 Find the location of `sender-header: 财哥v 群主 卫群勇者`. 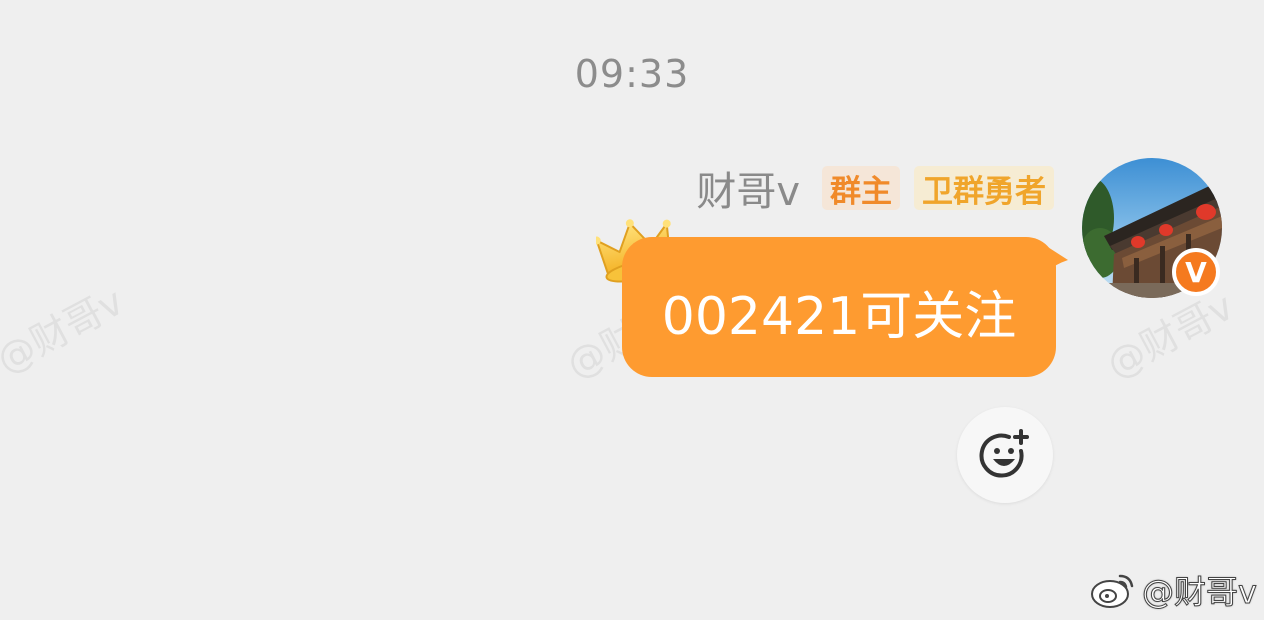

sender-header: 财哥v 群主 卫群勇者 is located at coordinates (875, 189).